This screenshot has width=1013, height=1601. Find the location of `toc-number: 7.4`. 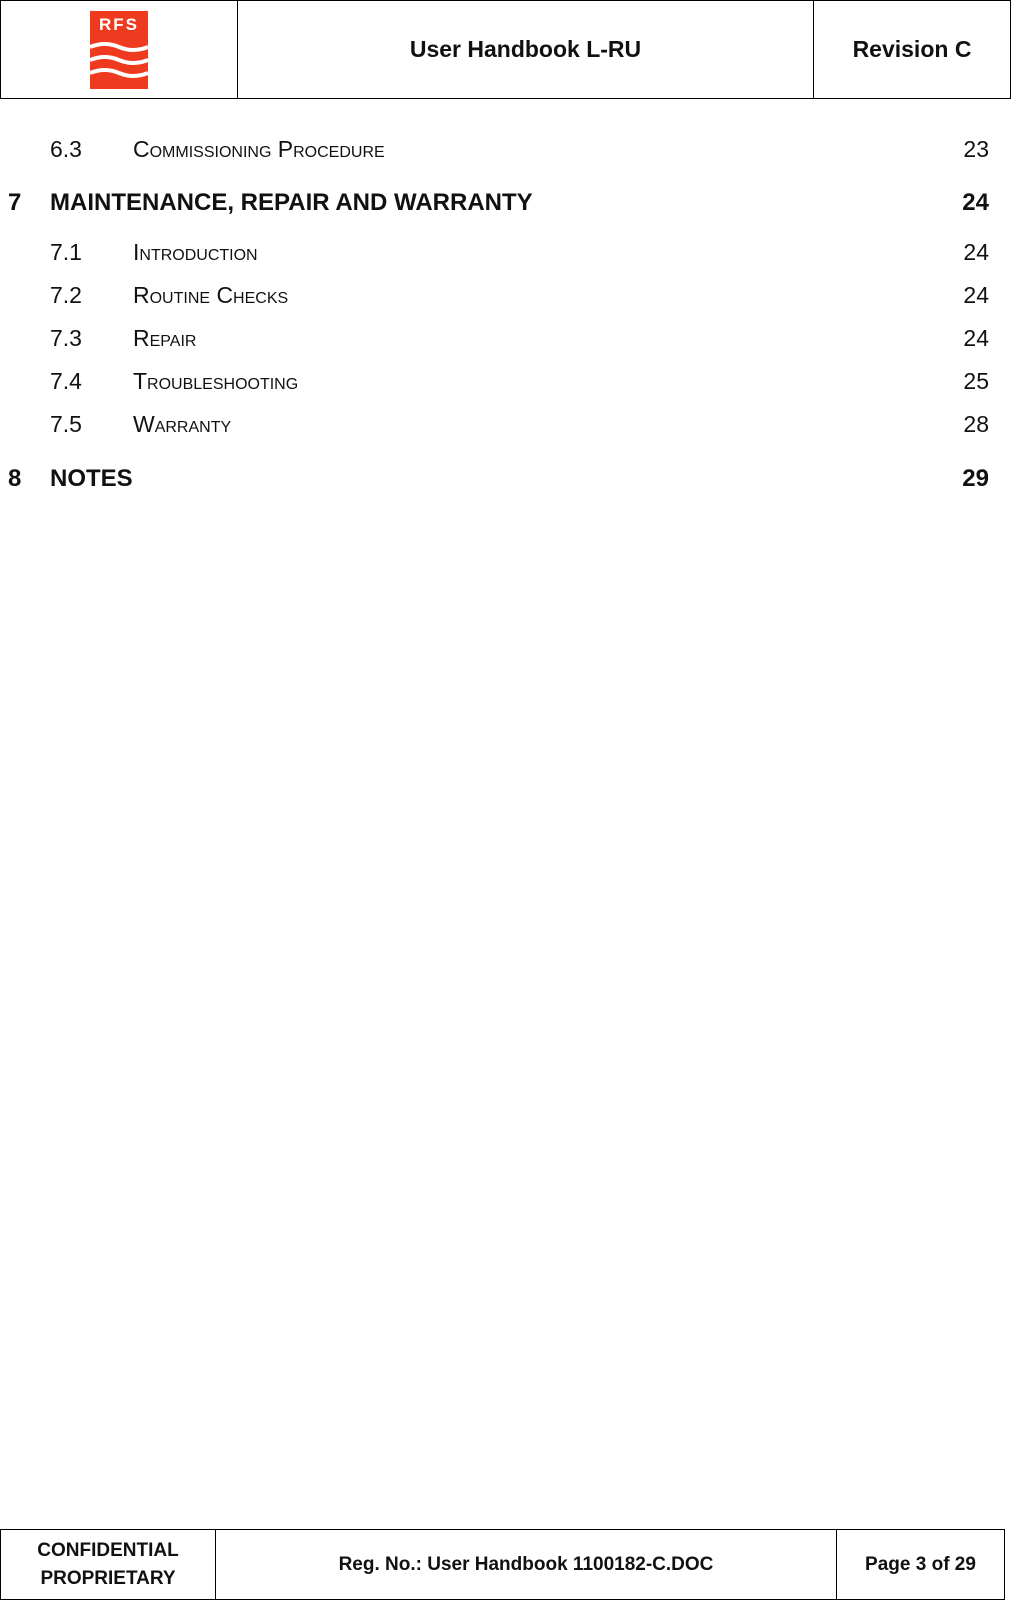

toc-number: 7.4 is located at coordinates (66, 381).